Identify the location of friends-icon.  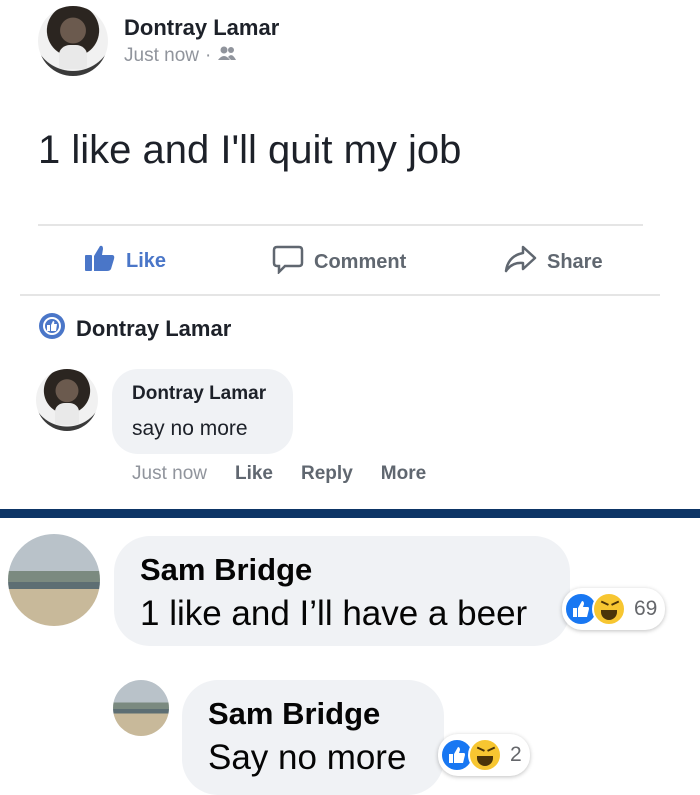
(227, 56).